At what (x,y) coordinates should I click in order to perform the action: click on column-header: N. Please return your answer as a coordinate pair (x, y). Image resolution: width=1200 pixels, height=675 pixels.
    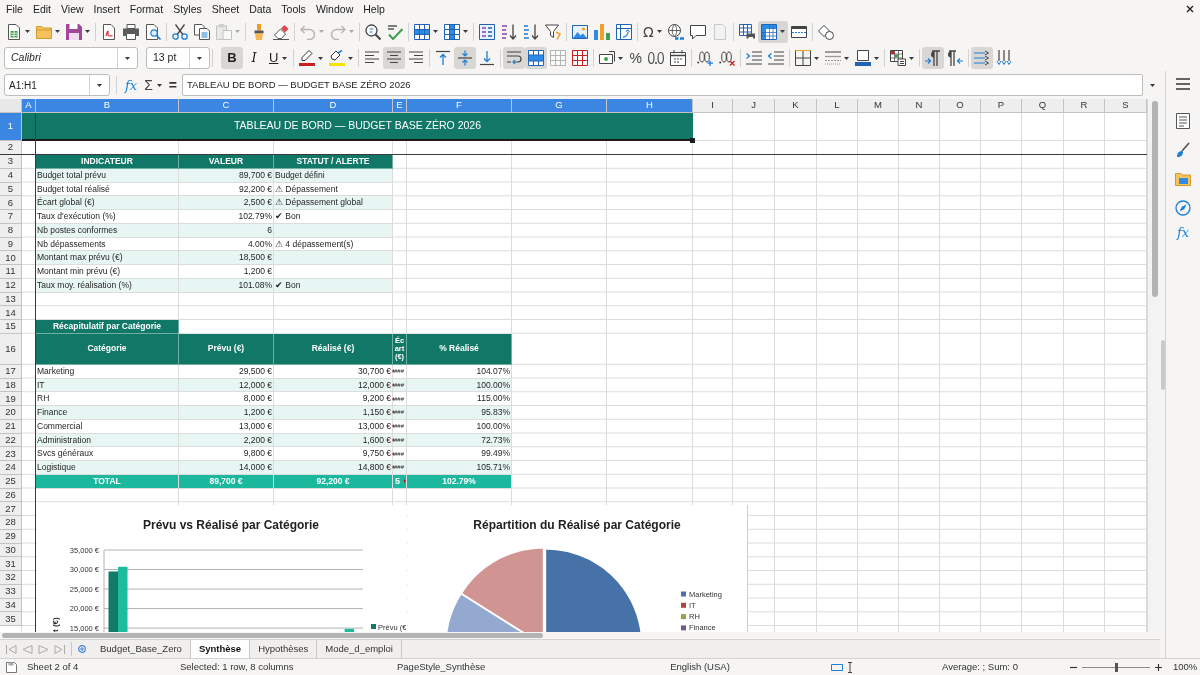
    Looking at the image, I should click on (919, 106).